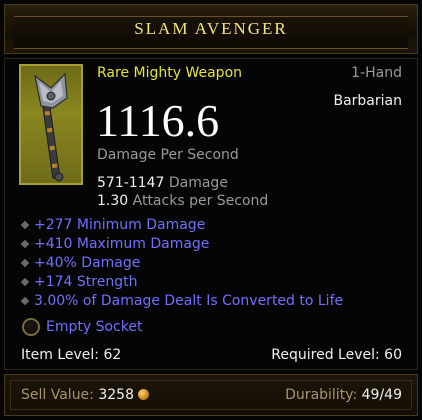 Image resolution: width=422 pixels, height=420 pixels. I want to click on affix-text: +174 Strength, so click(86, 282).